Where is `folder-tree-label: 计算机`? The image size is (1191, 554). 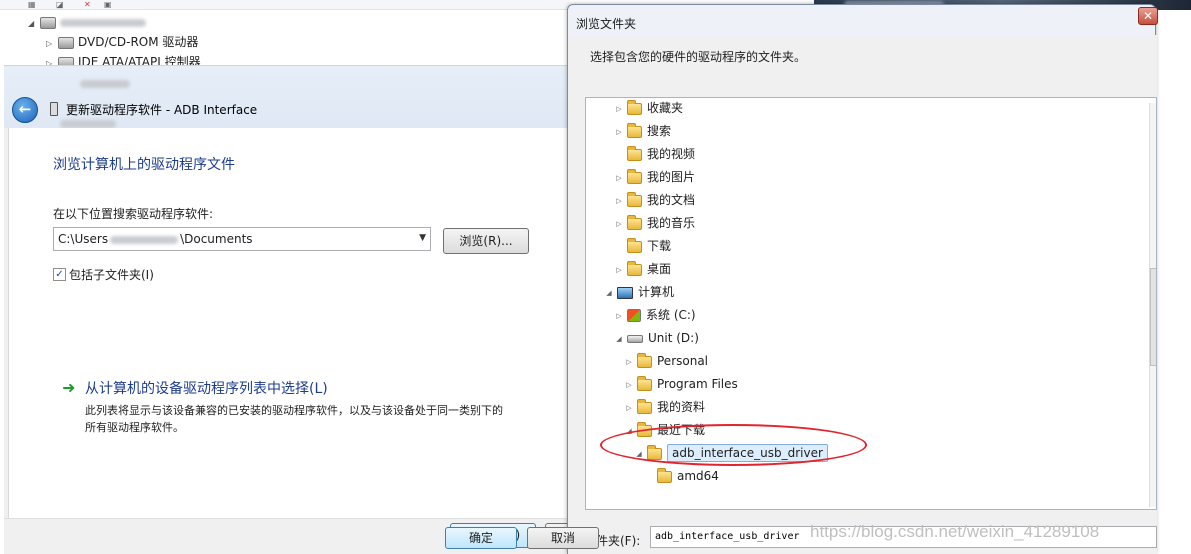
folder-tree-label: 计算机 is located at coordinates (656, 292).